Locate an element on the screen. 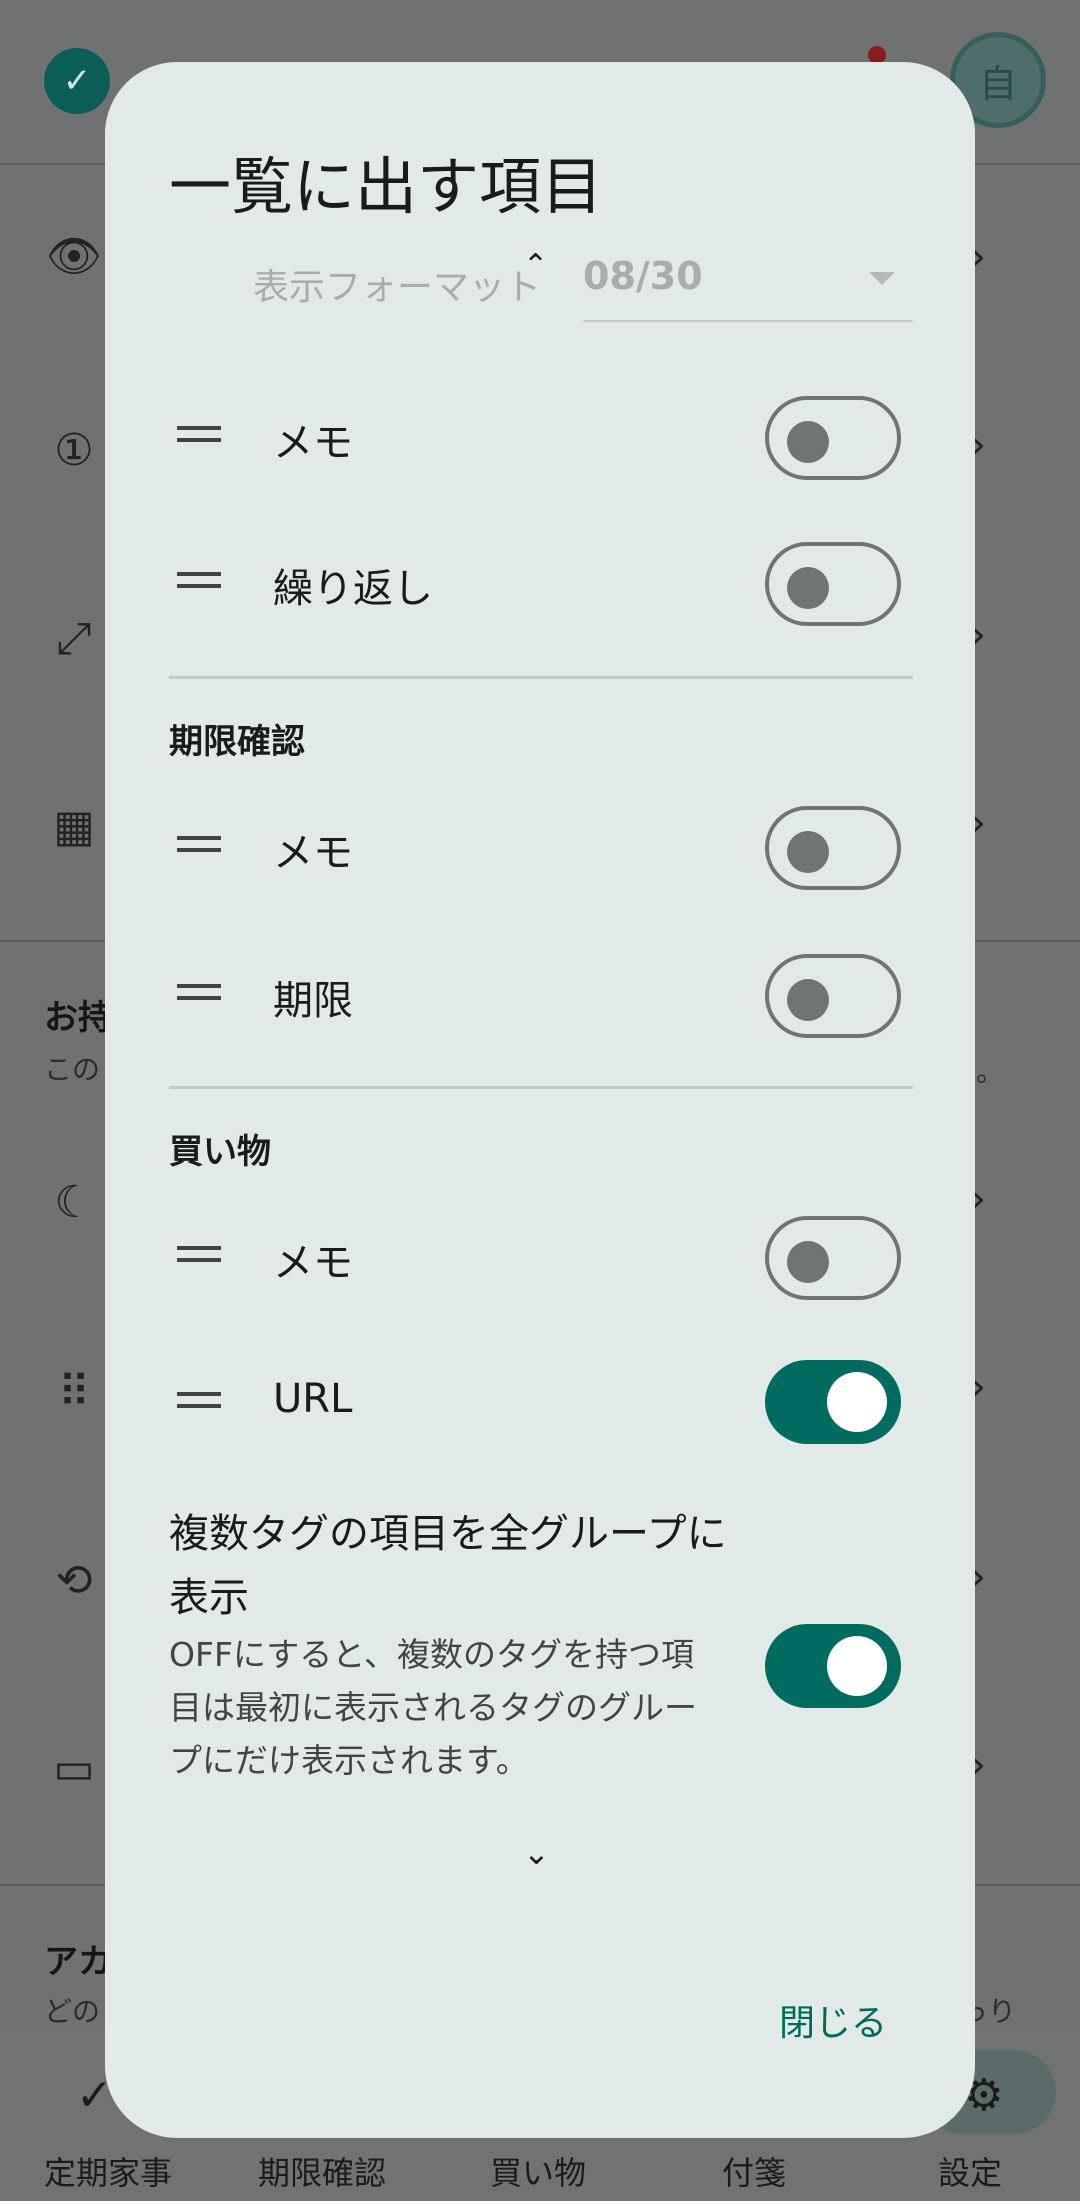 The height and width of the screenshot is (2201, 1080). format-select: 08/30 is located at coordinates (748, 284).